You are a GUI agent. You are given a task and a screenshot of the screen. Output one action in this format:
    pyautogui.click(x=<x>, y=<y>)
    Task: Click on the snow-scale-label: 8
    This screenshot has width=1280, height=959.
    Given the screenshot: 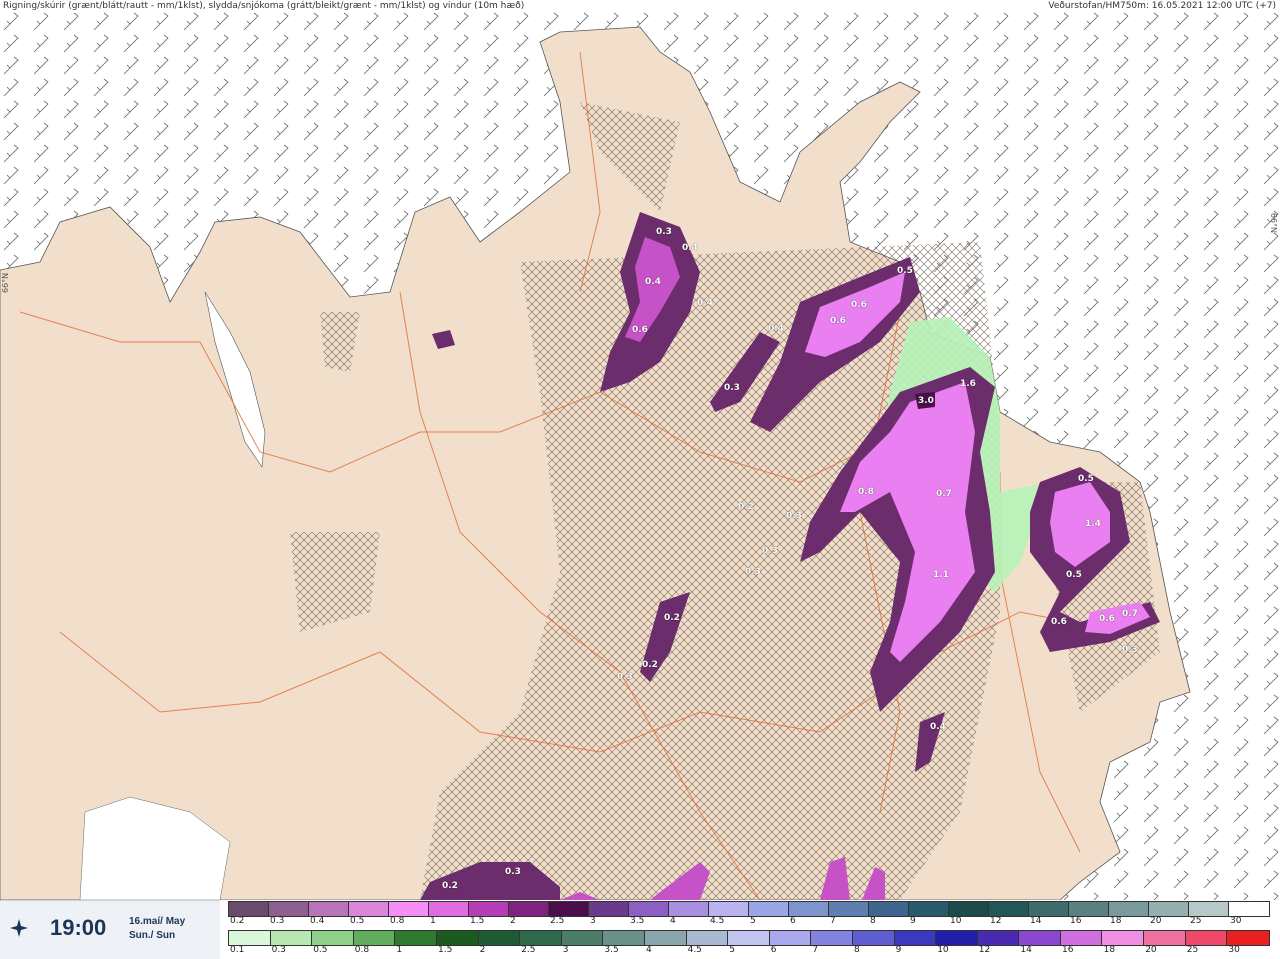 What is the action you would take?
    pyautogui.click(x=873, y=921)
    